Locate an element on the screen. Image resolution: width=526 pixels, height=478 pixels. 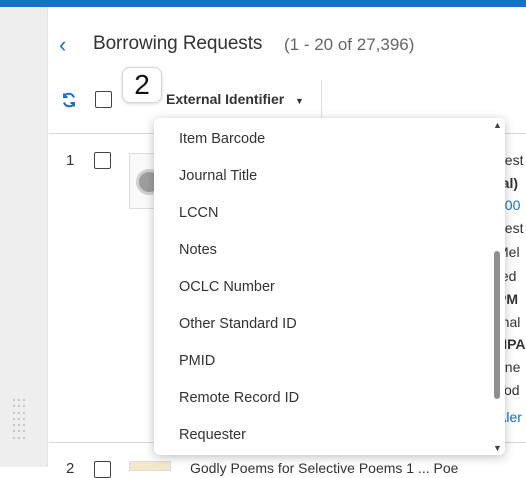
dropdown-scrollbar: ▲ ▼ is located at coordinates (497, 286).